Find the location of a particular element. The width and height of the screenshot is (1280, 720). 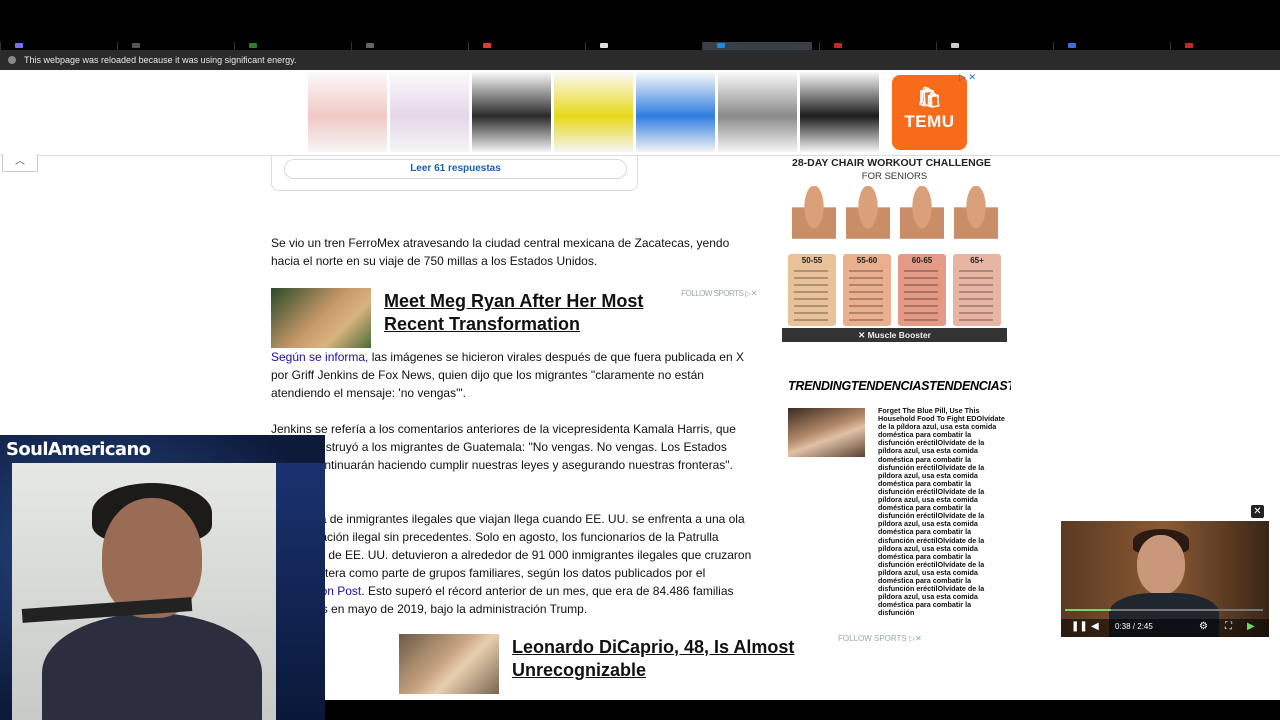

pip-video-player: ❚❚ ◀ 0:38 / 2:45 ⚙ ⛶ ▶ is located at coordinates (1165, 579).